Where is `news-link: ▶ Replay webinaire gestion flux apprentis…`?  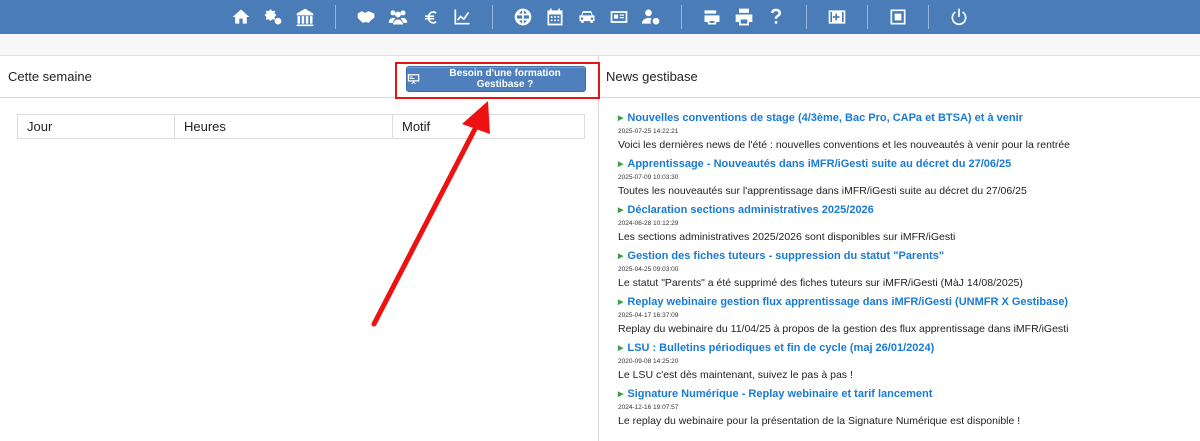
news-link: ▶ Replay webinaire gestion flux apprentis… is located at coordinates (909, 302).